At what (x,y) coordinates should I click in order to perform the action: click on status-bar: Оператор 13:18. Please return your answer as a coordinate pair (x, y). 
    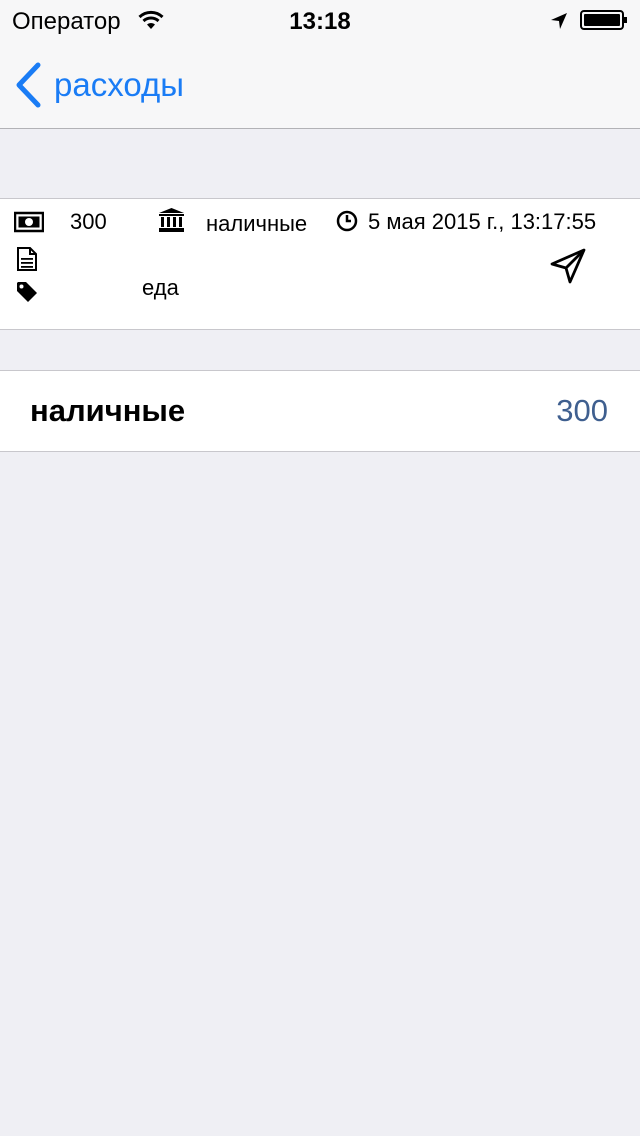
    Looking at the image, I should click on (320, 20).